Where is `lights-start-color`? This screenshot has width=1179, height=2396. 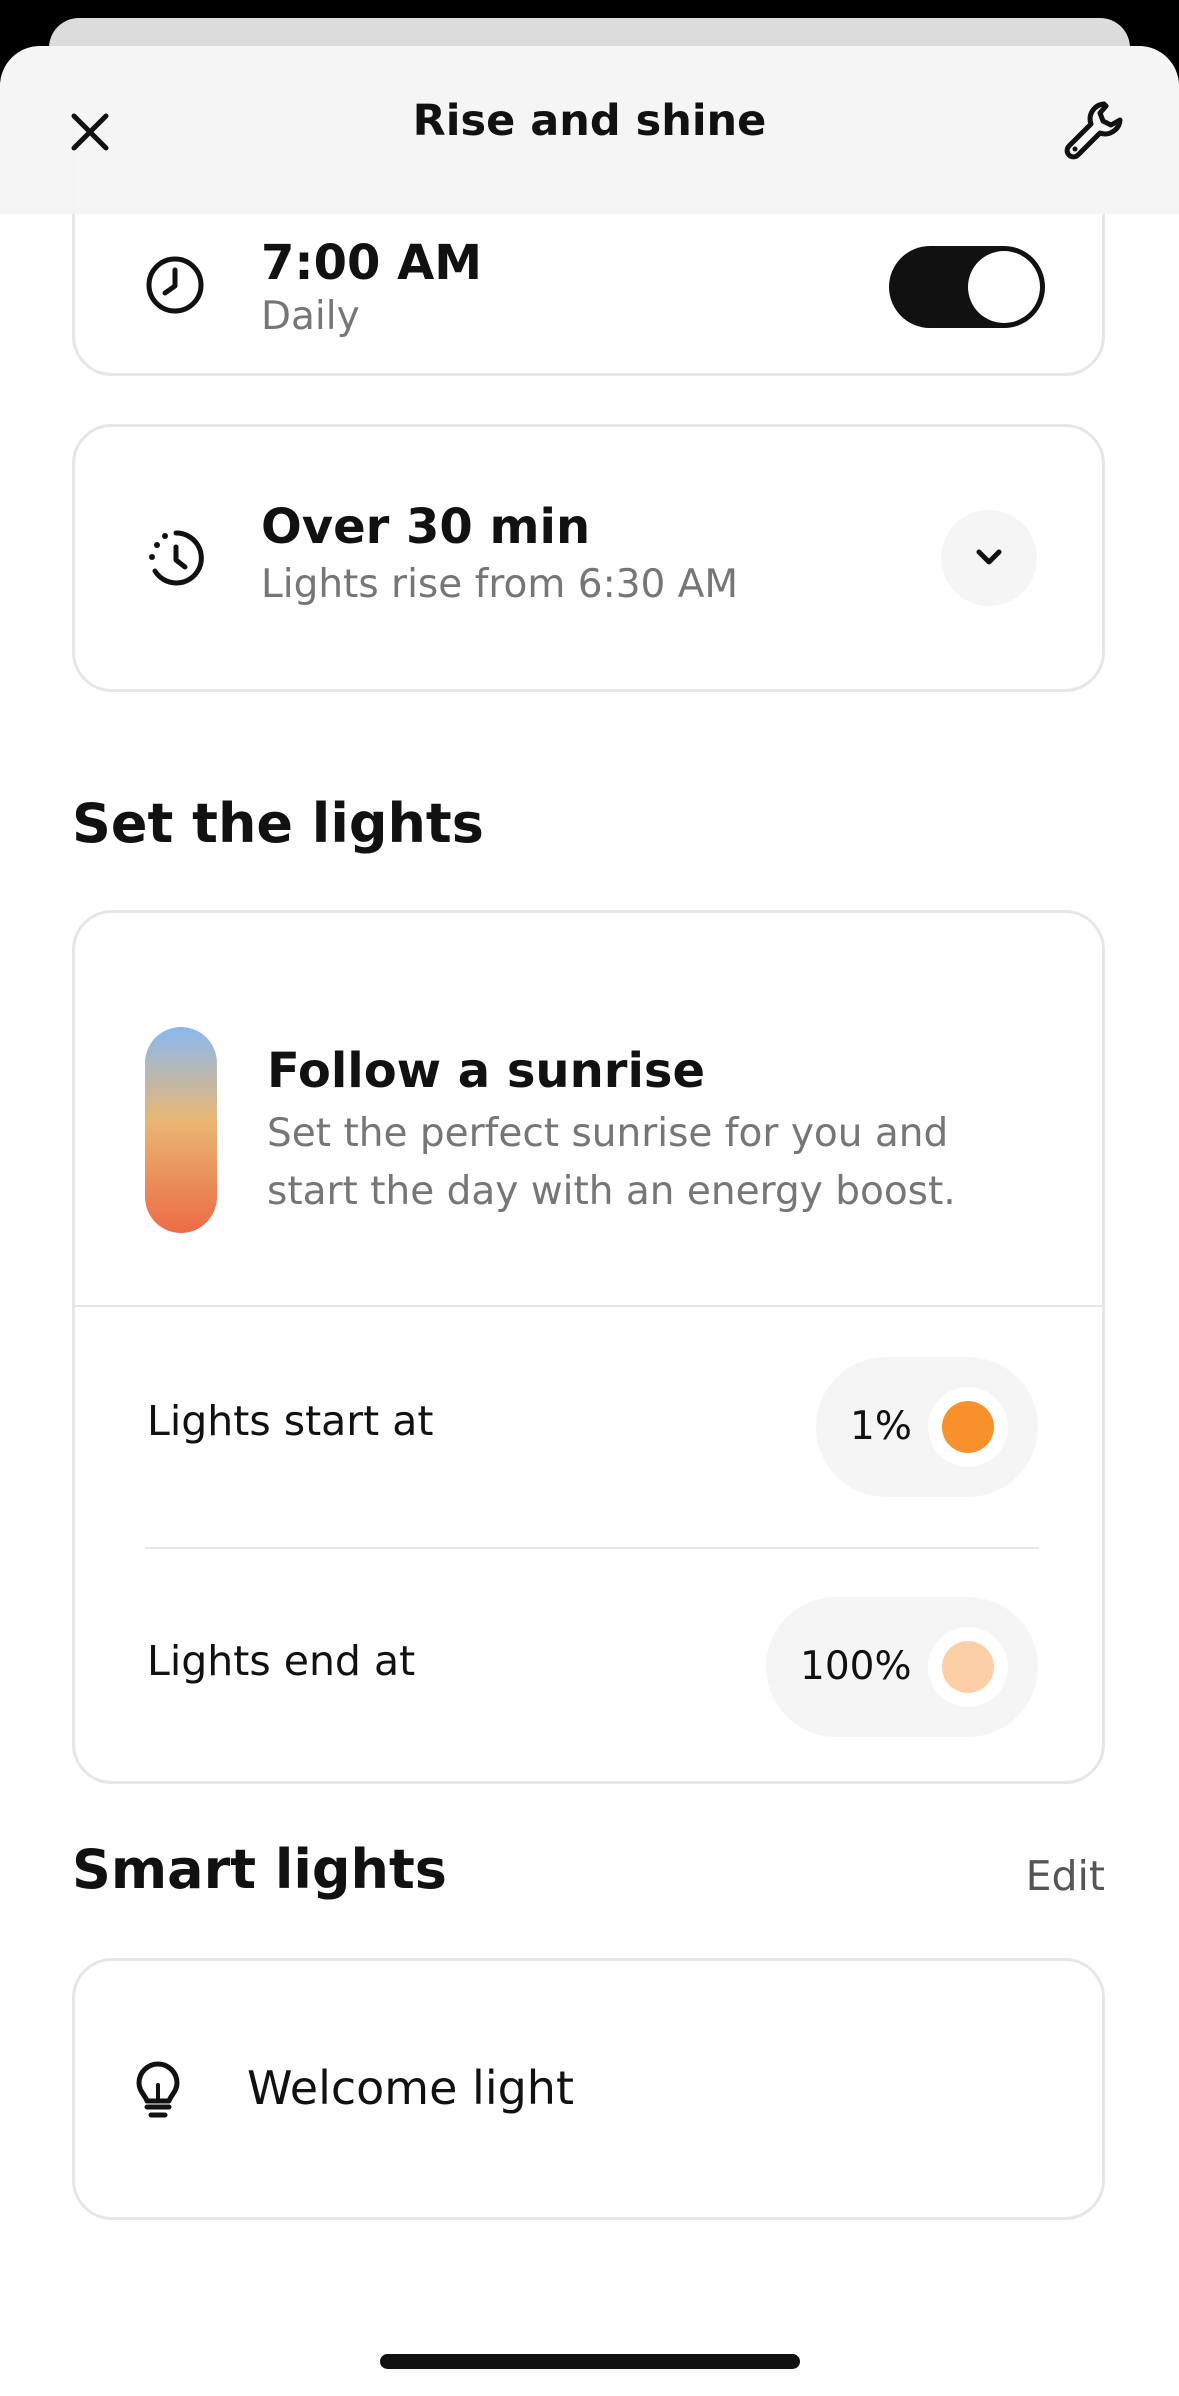 lights-start-color is located at coordinates (968, 1427).